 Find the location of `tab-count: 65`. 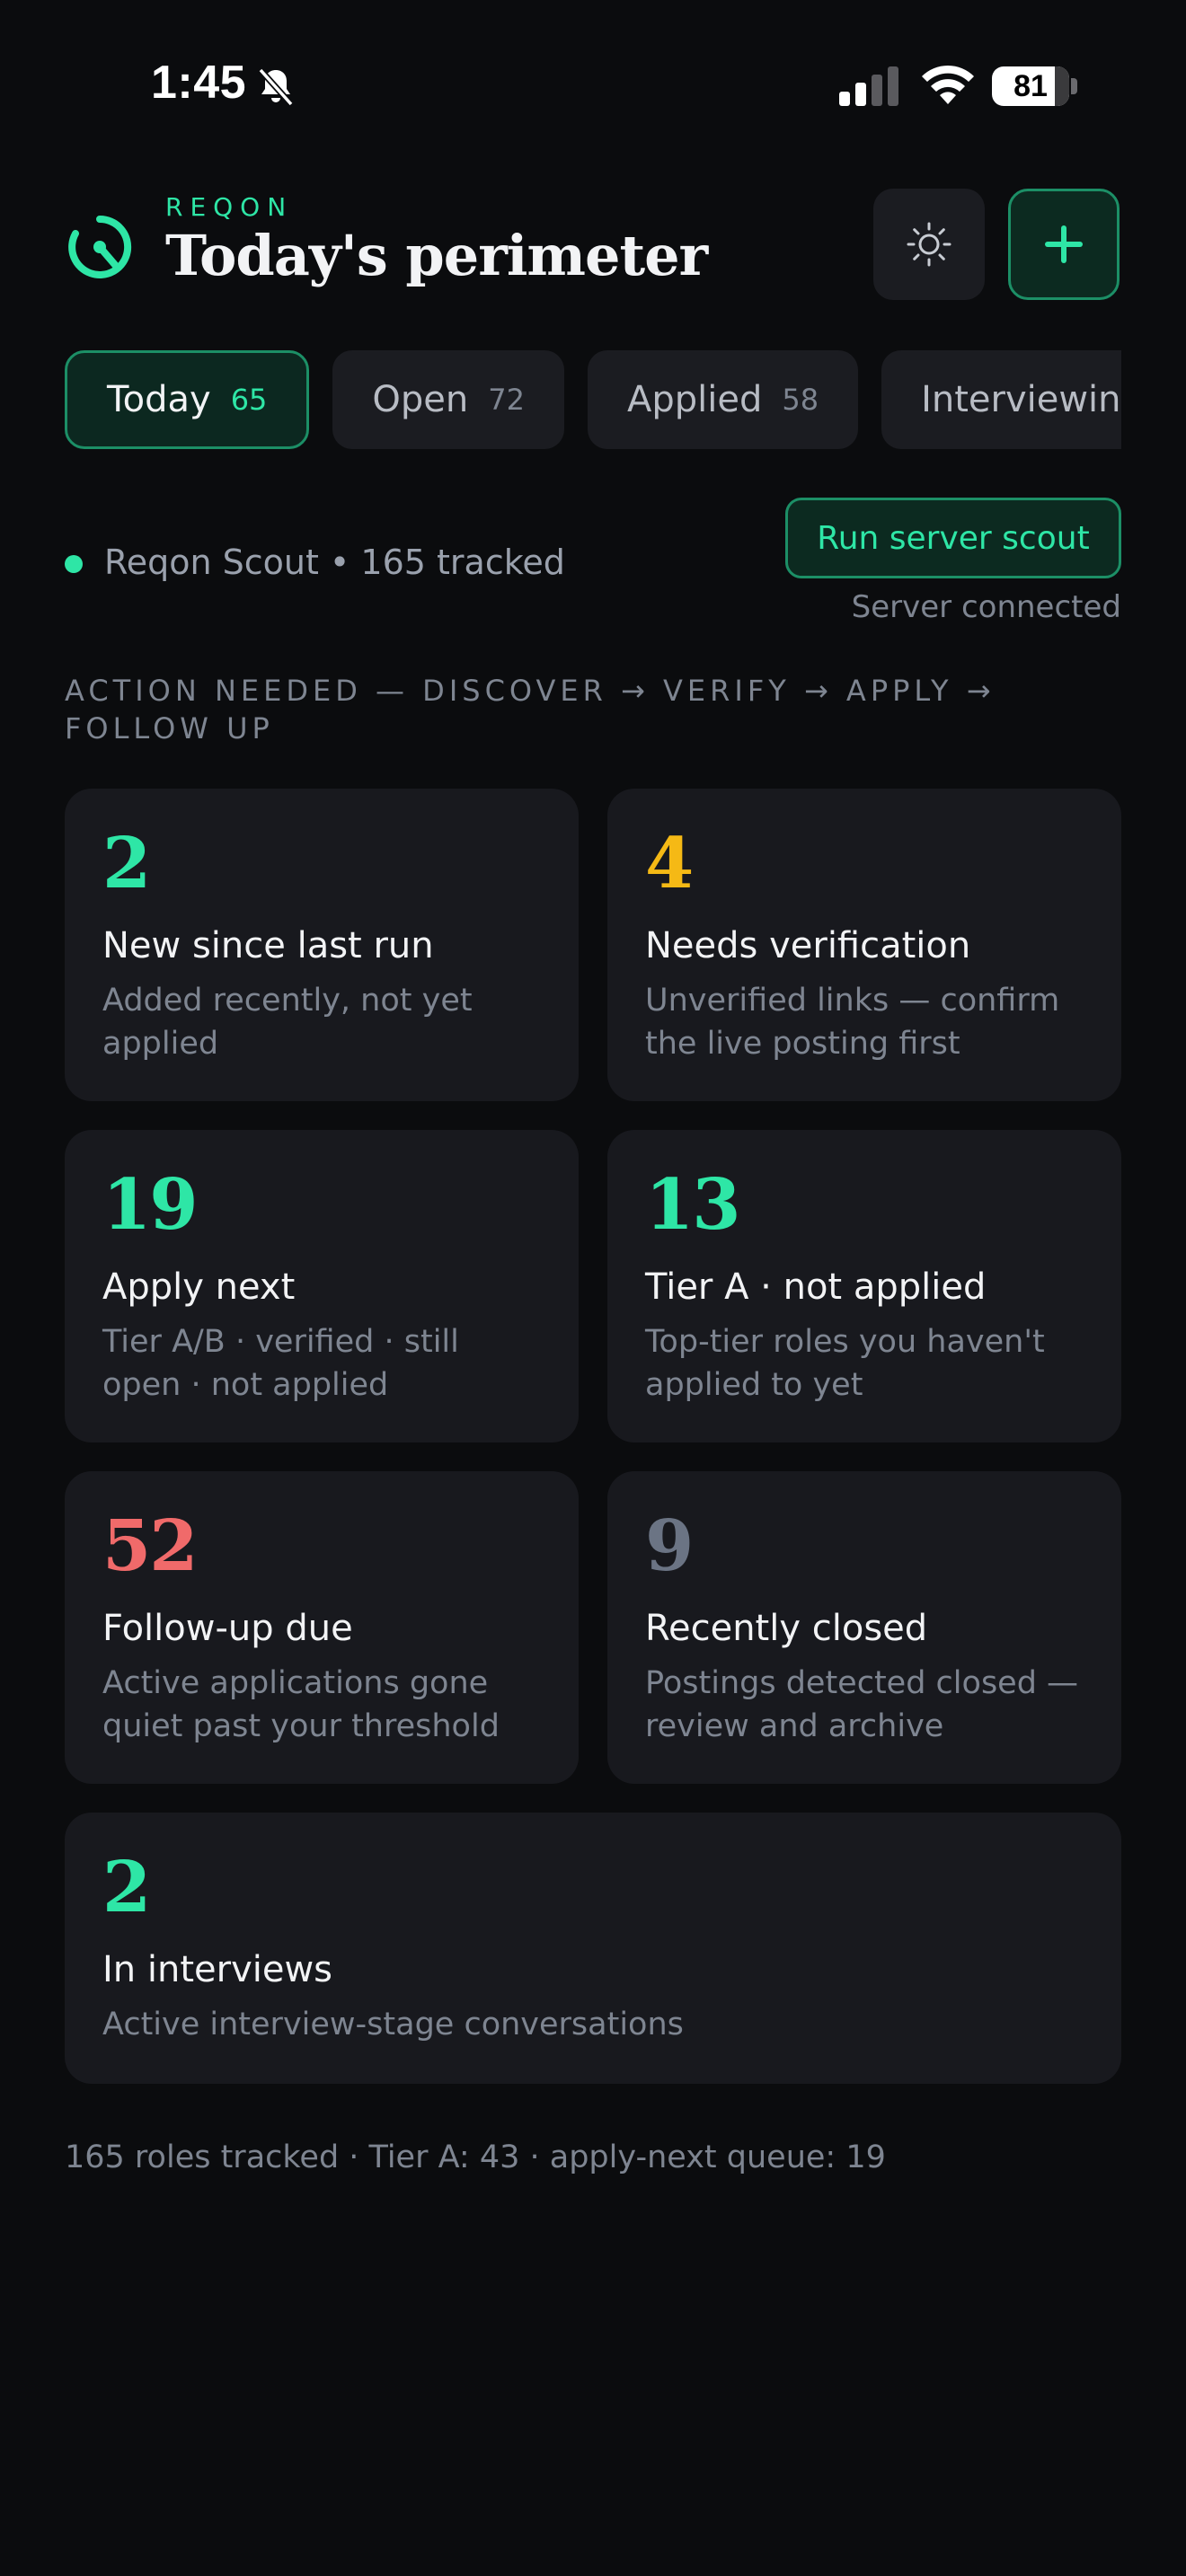

tab-count: 65 is located at coordinates (249, 400).